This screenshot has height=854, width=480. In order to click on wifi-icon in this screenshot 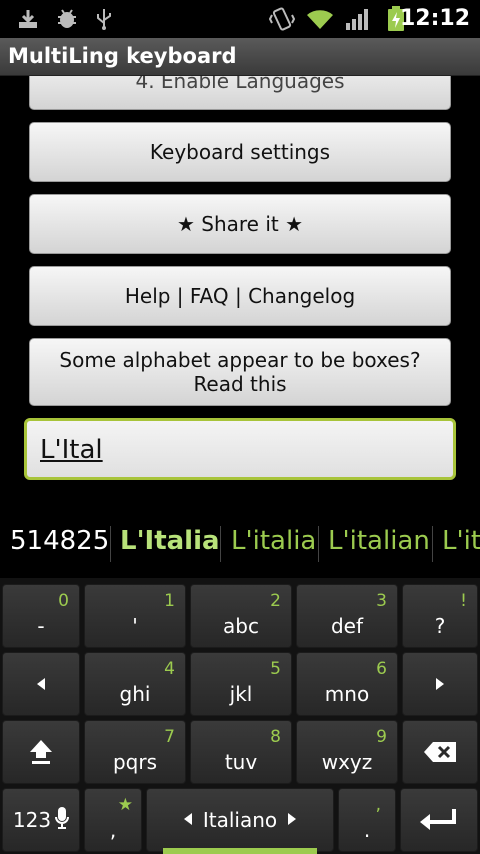, I will do `click(320, 19)`.